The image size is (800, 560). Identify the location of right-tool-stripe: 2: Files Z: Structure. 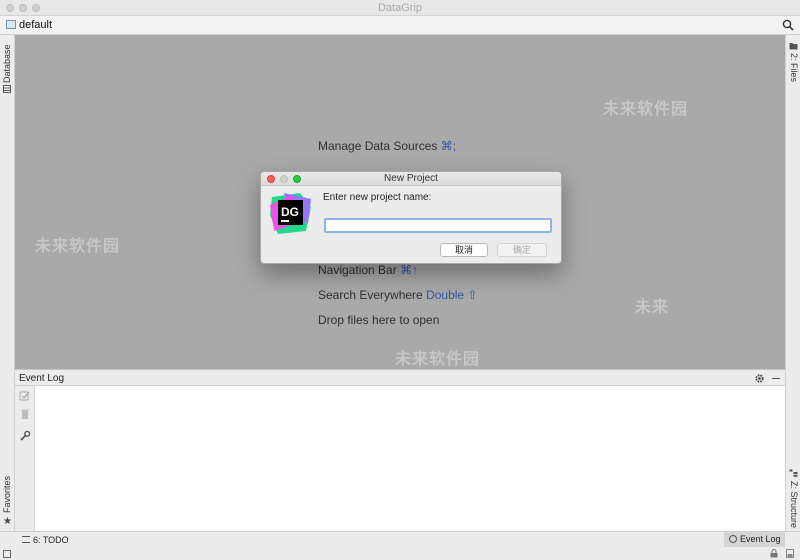
(792, 283).